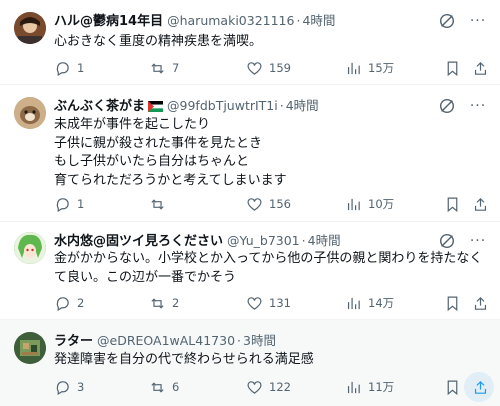 The image size is (500, 406). Describe the element at coordinates (280, 387) in the screenshot. I see `like-count: 122` at that location.